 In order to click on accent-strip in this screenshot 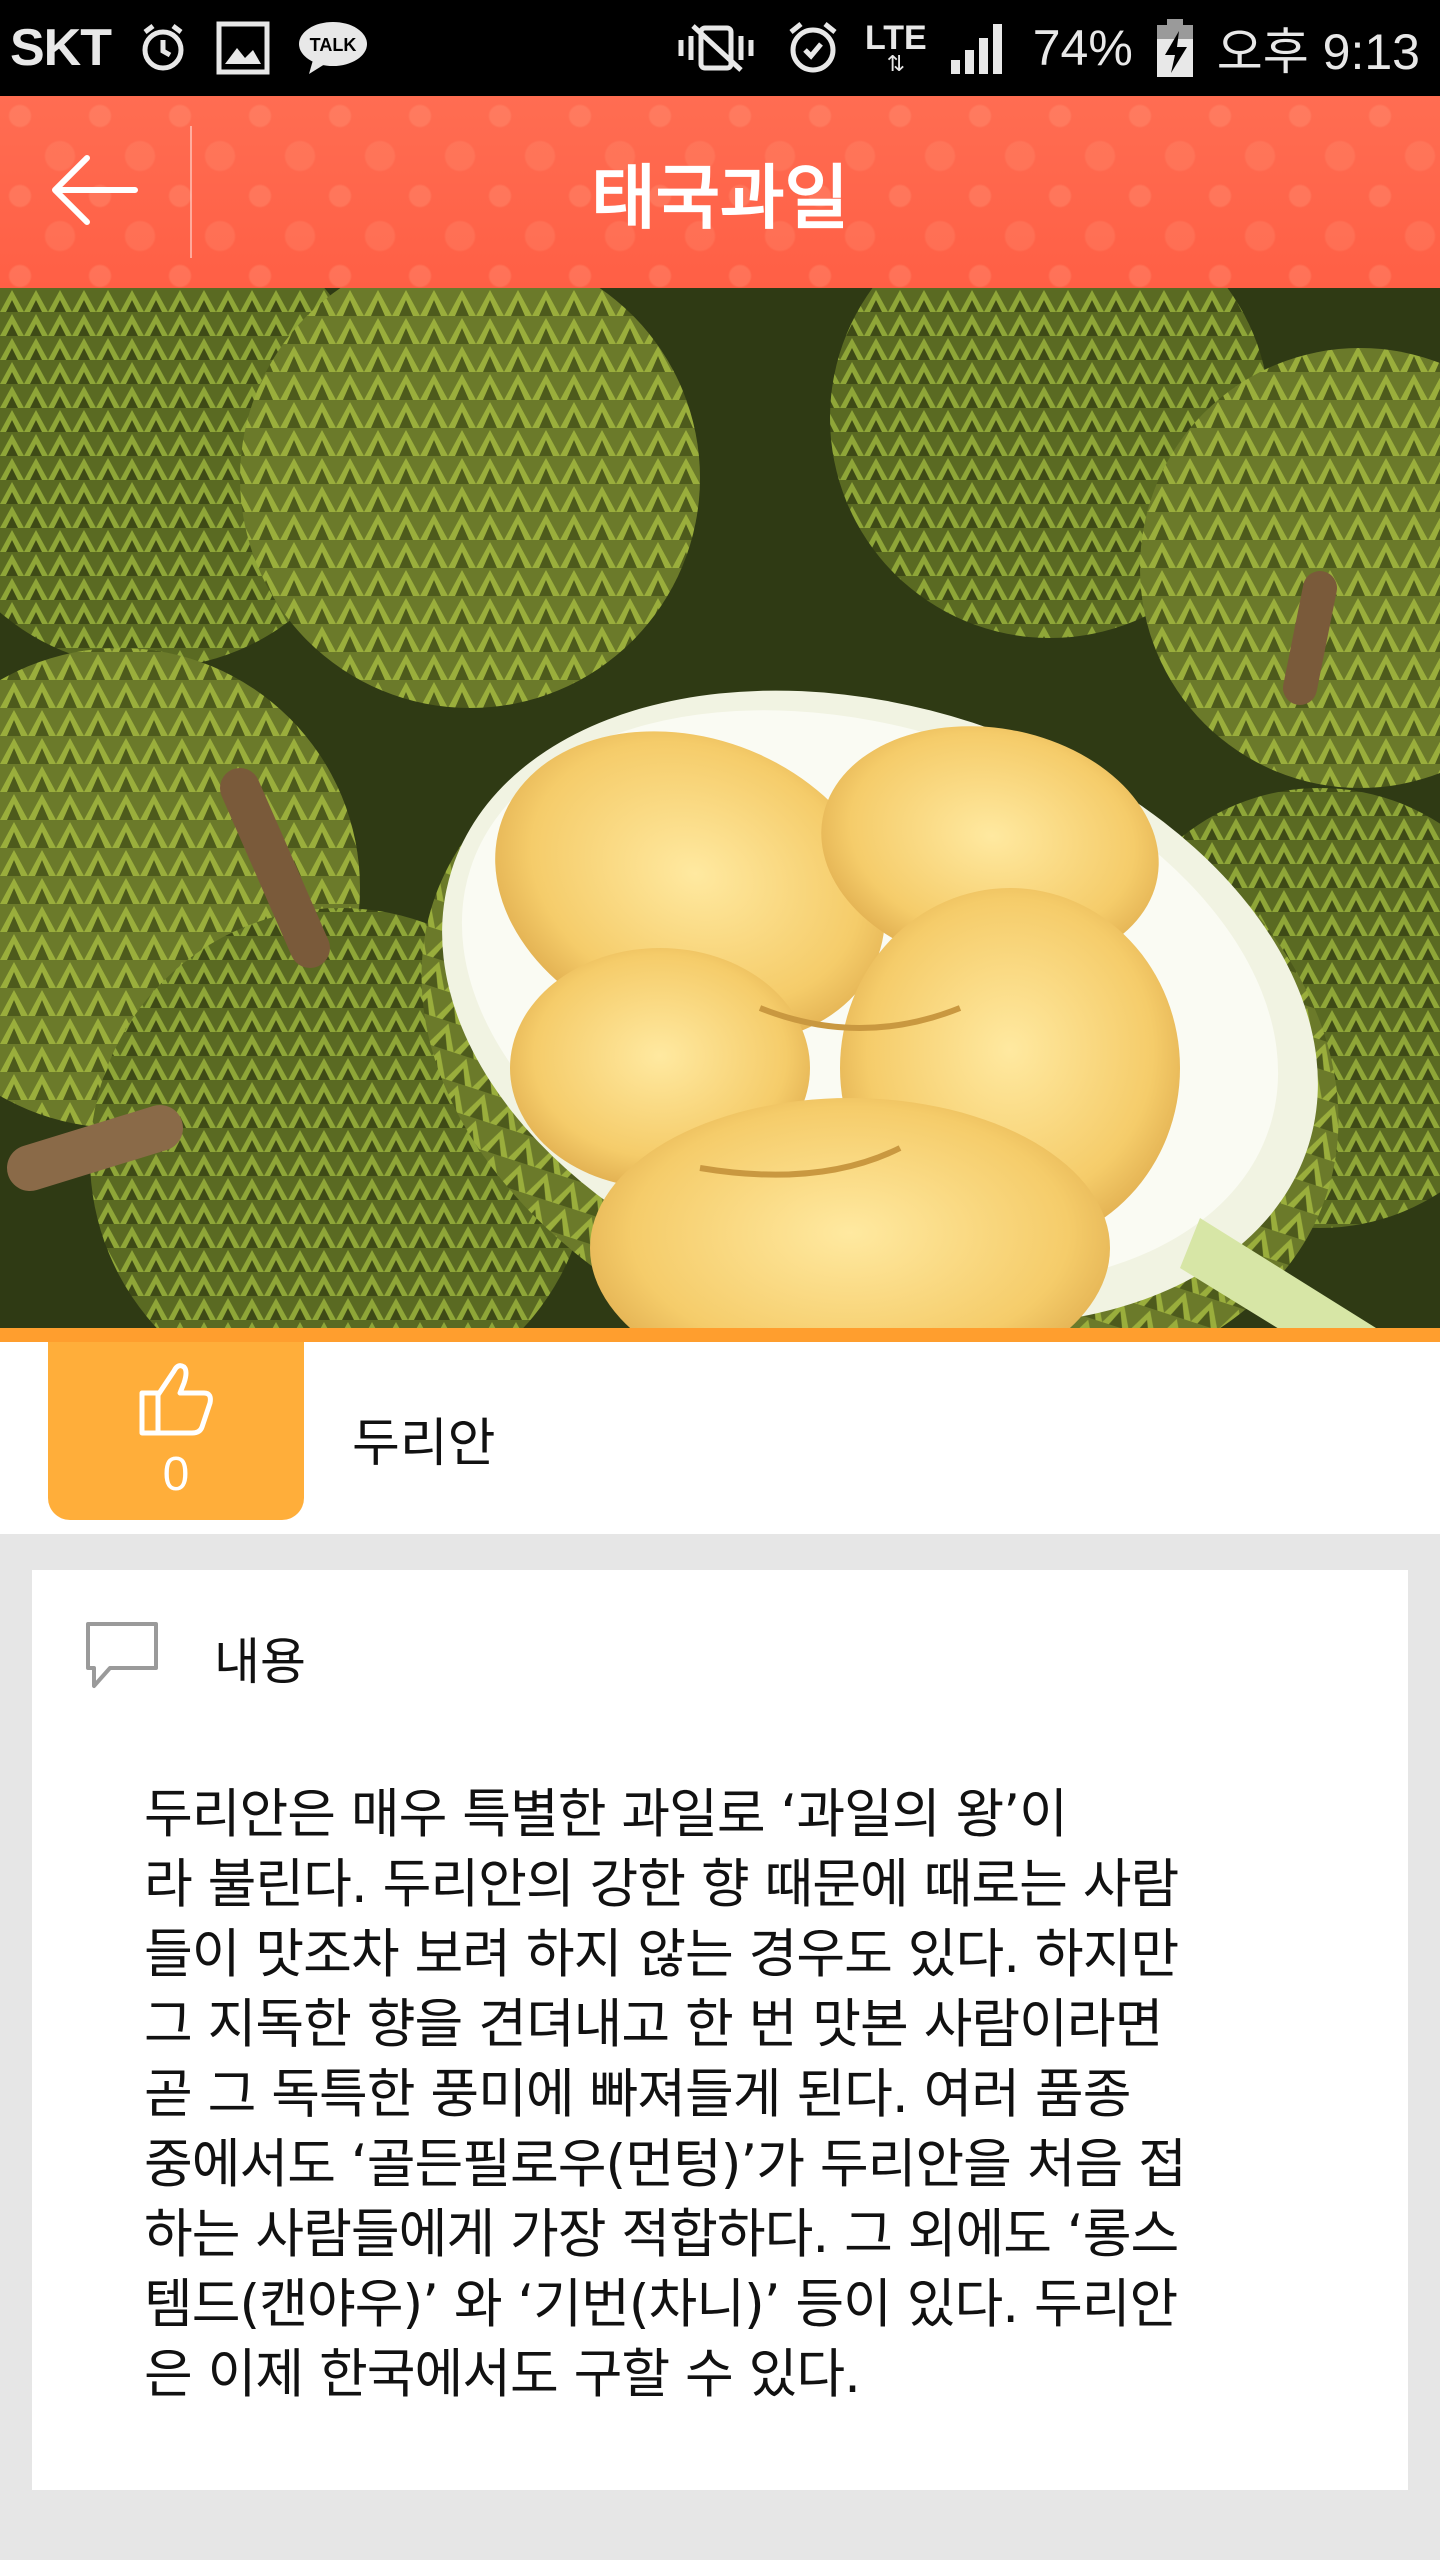, I will do `click(720, 1335)`.